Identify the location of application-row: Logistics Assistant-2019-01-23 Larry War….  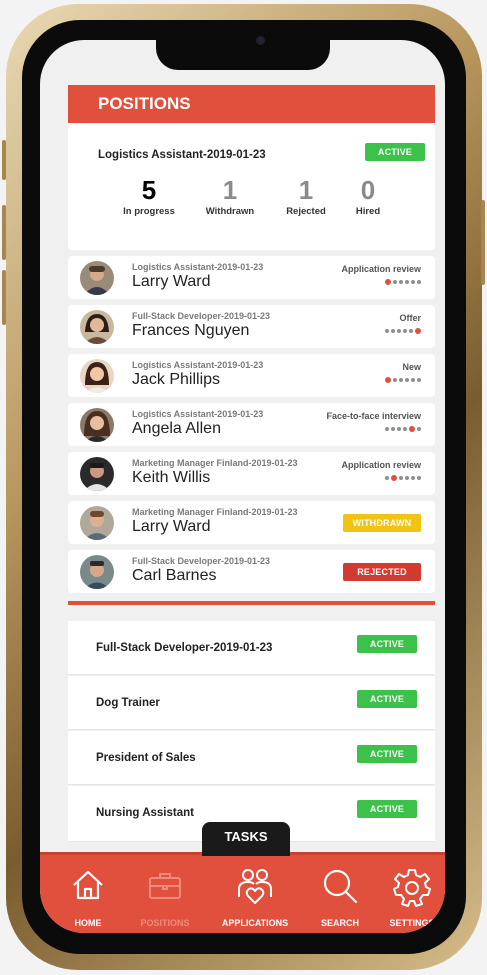
(251, 277).